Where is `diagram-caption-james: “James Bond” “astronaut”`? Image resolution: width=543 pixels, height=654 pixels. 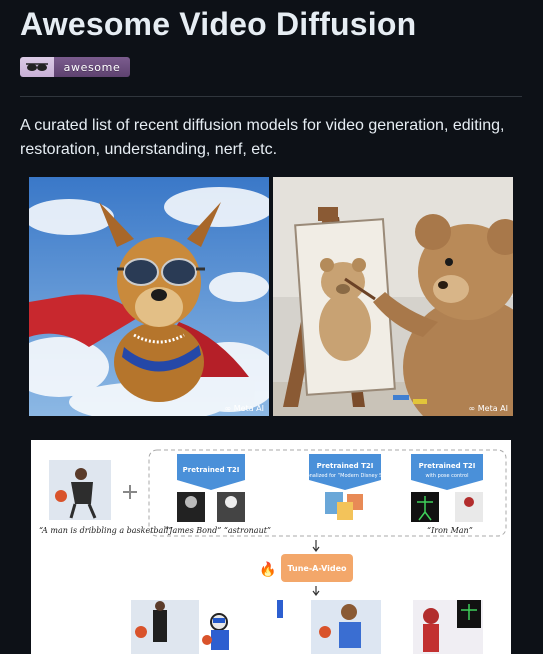 diagram-caption-james: “James Bond” “astronaut” is located at coordinates (218, 530).